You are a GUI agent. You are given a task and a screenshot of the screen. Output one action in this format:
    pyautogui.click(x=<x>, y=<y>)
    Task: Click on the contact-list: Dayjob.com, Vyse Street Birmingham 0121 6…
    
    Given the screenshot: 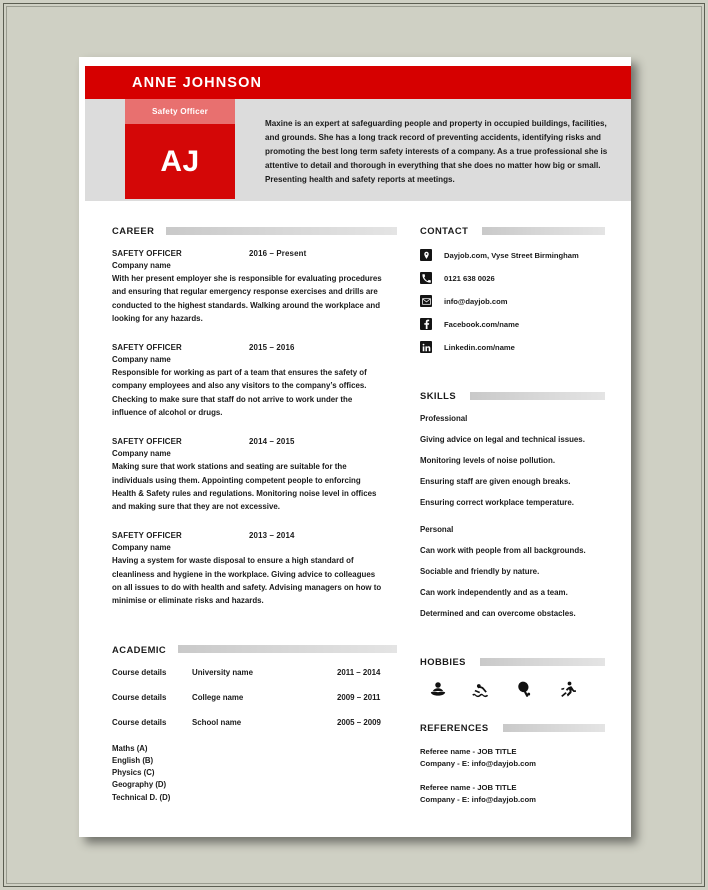 What is the action you would take?
    pyautogui.click(x=512, y=301)
    